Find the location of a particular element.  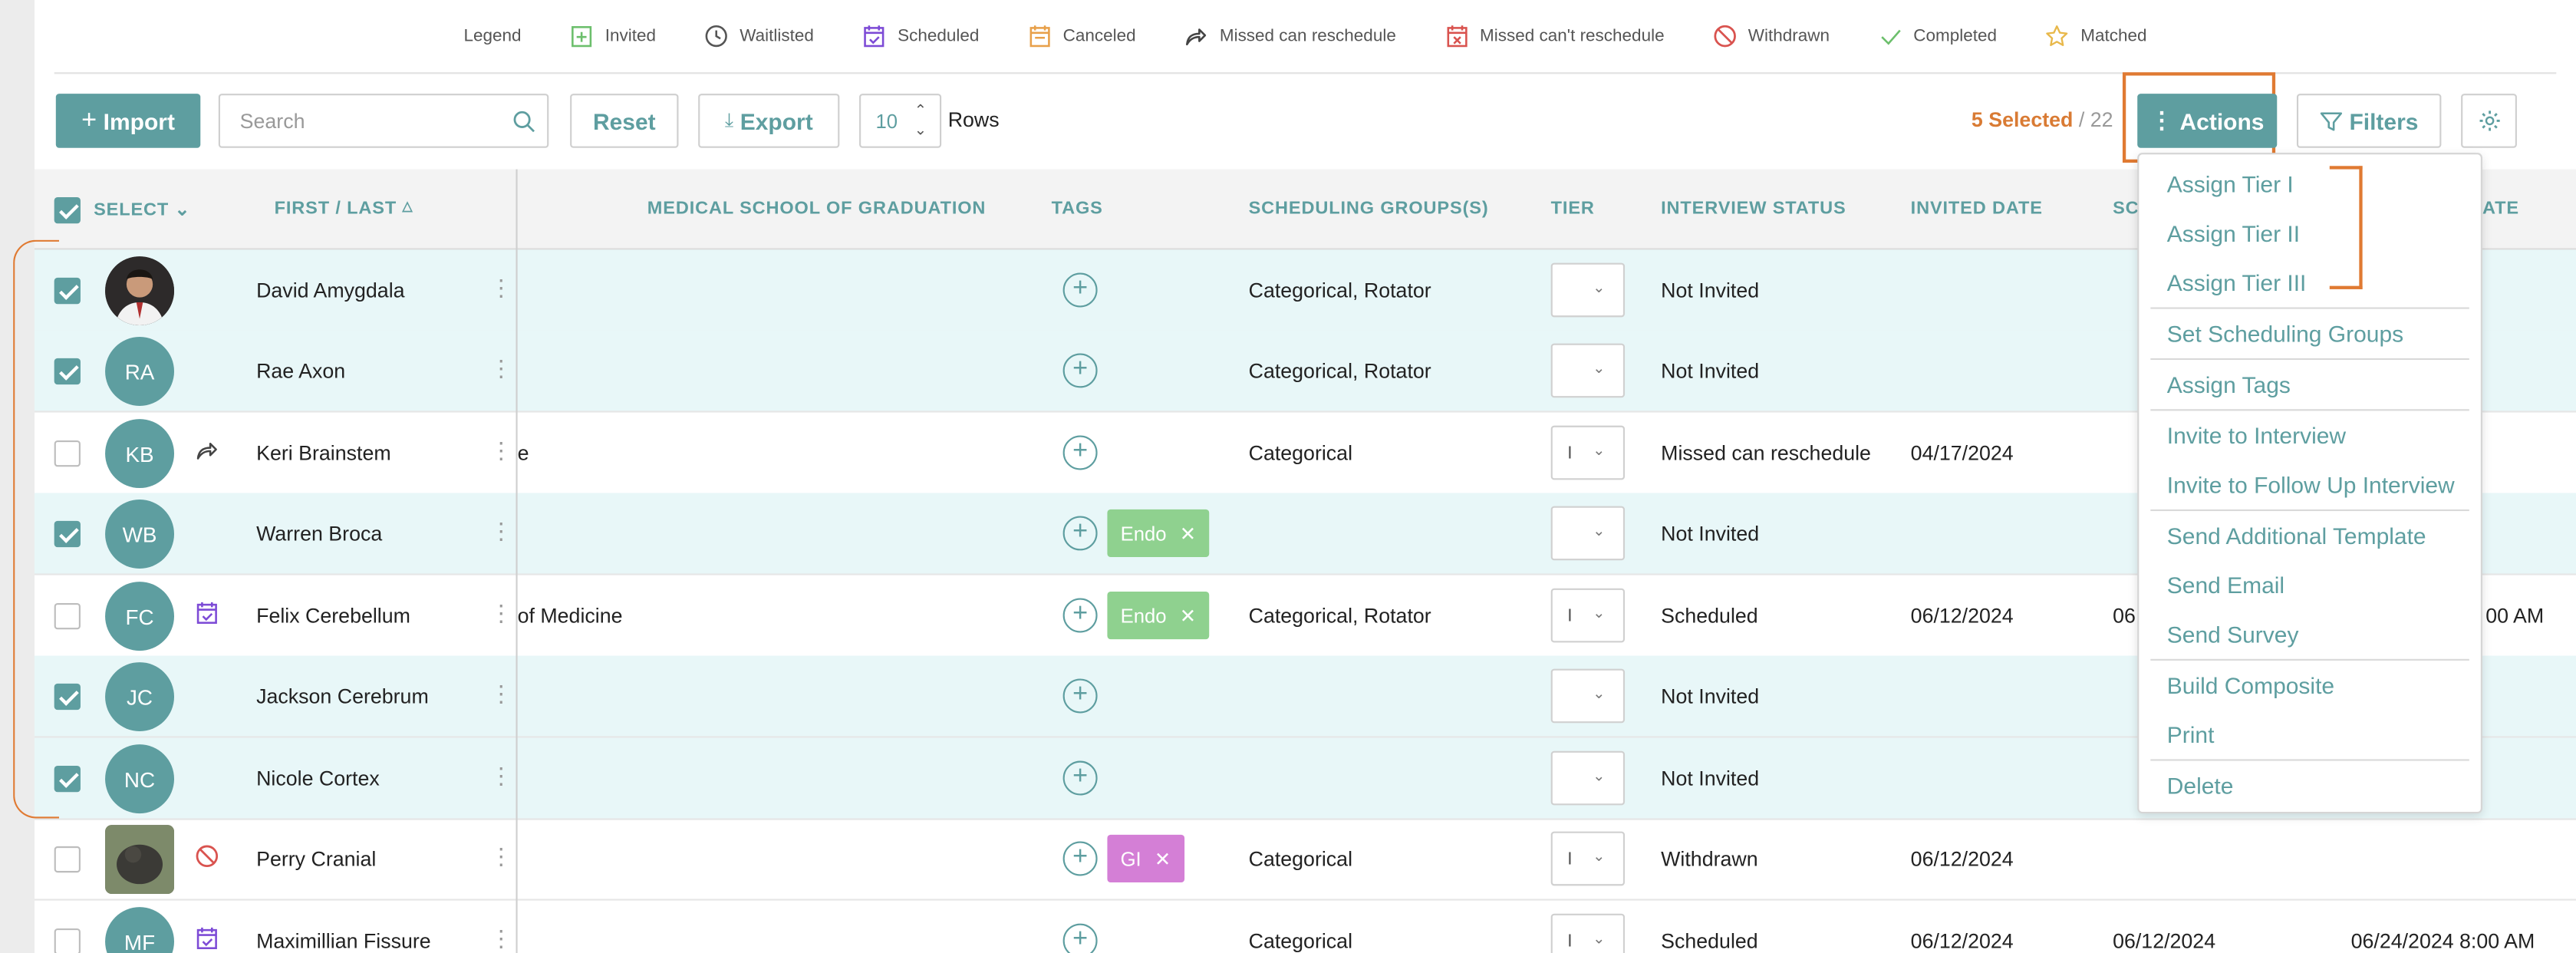

menu-item-assign-tier-2: Assign Tier II is located at coordinates (2233, 233).